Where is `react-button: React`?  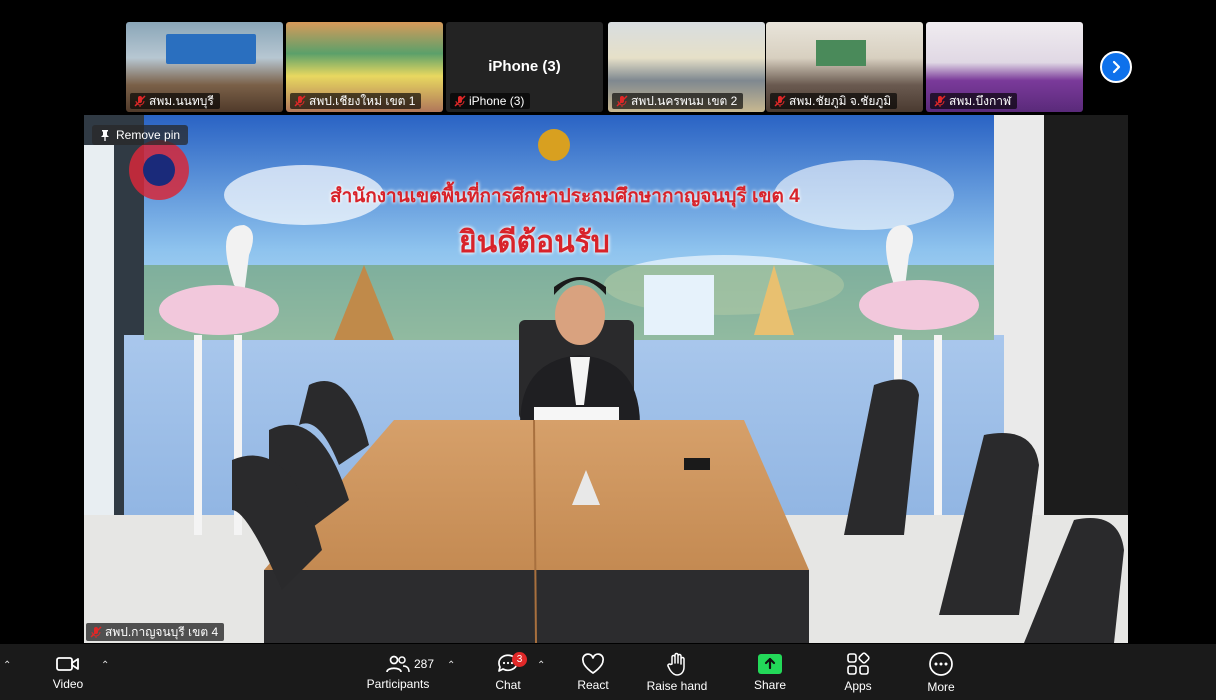 react-button: React is located at coordinates (593, 672).